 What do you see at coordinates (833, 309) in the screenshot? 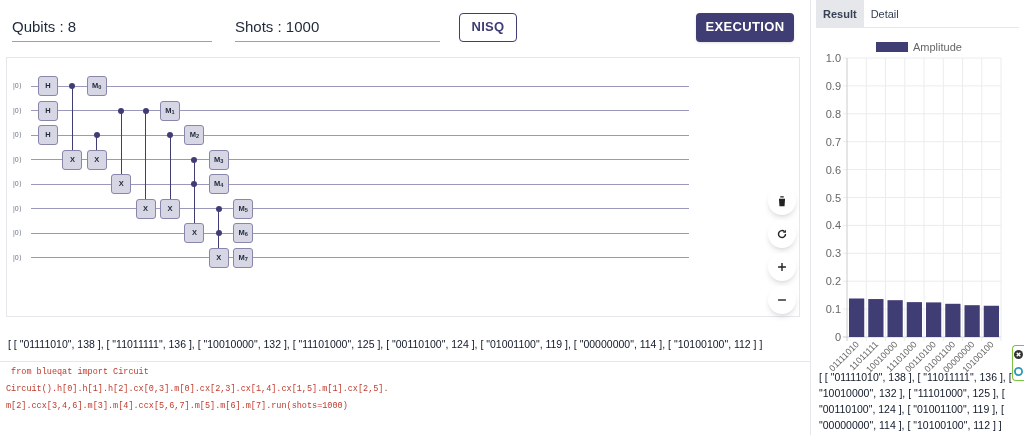
I see `axis-tick-label: 0.1` at bounding box center [833, 309].